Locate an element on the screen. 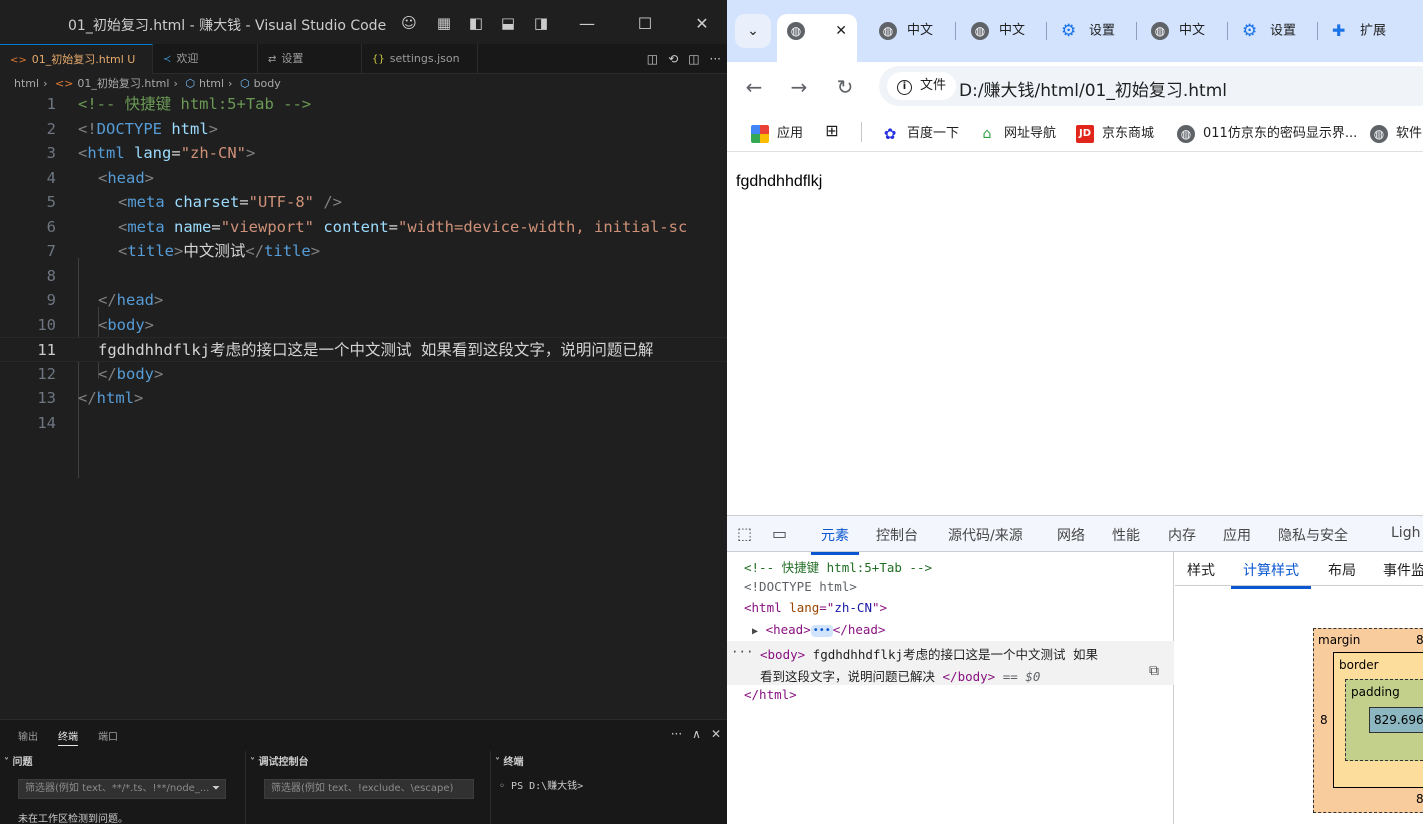 The image size is (1423, 824). problems-header: ˅ 问题 is located at coordinates (18, 760).